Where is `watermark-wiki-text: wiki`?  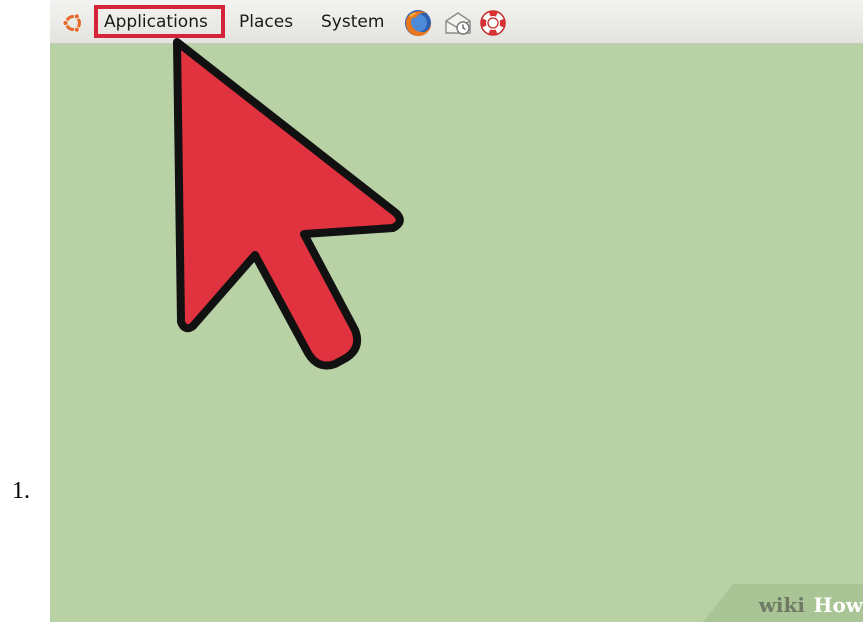
watermark-wiki-text: wiki is located at coordinates (781, 605).